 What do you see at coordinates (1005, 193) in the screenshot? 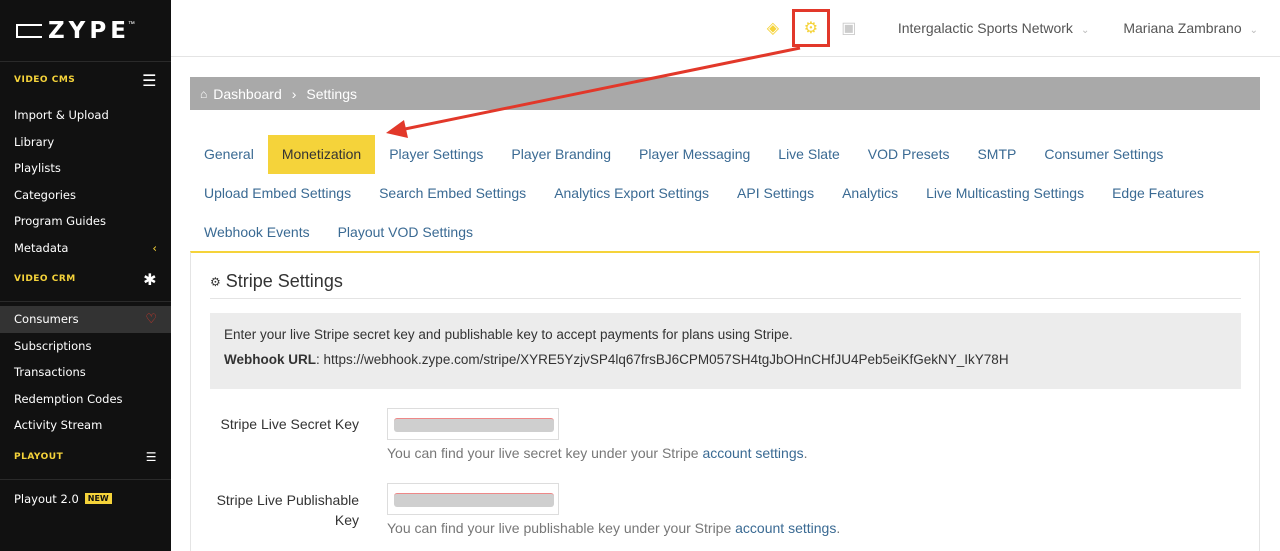
I see `tab-live-multicasting-settings: Live Multicasting Settings` at bounding box center [1005, 193].